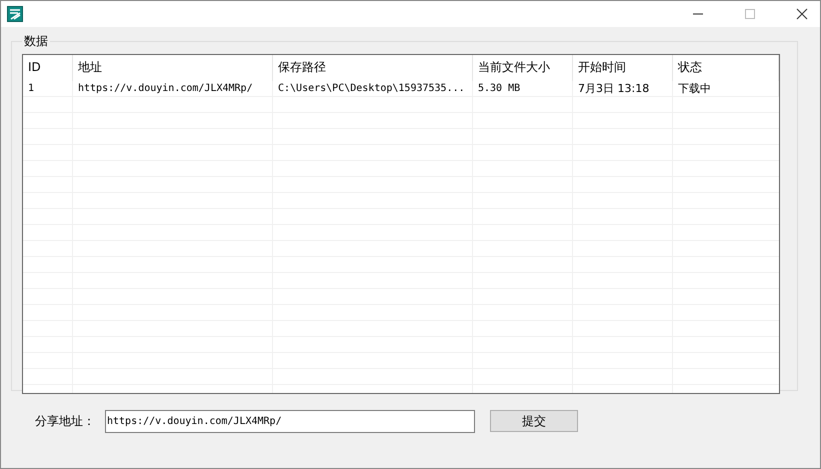 The height and width of the screenshot is (469, 821). What do you see at coordinates (523, 89) in the screenshot?
I see `table-cell: 5.30 MB` at bounding box center [523, 89].